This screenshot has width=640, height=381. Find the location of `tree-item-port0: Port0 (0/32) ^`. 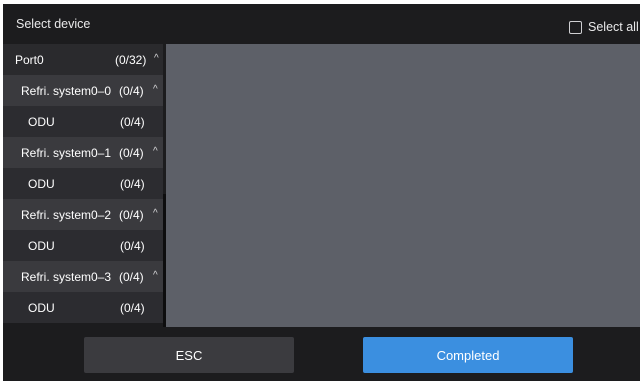

tree-item-port0: Port0 (0/32) ^ is located at coordinates (83, 59).